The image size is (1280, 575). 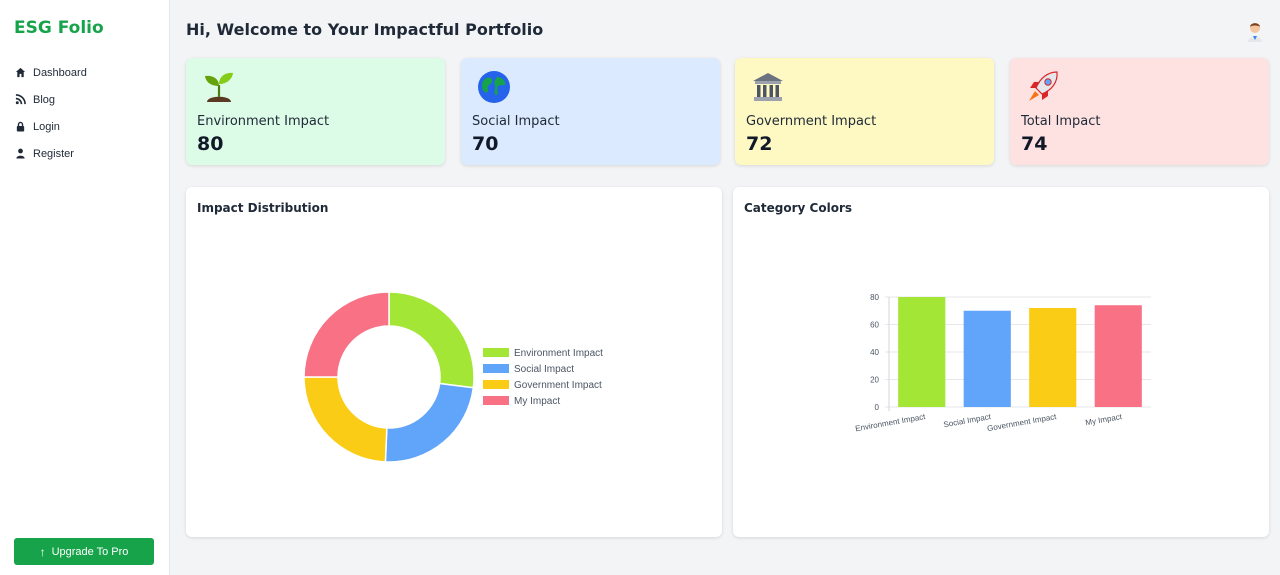 What do you see at coordinates (44, 99) in the screenshot?
I see `sidebar-item-label: Blog` at bounding box center [44, 99].